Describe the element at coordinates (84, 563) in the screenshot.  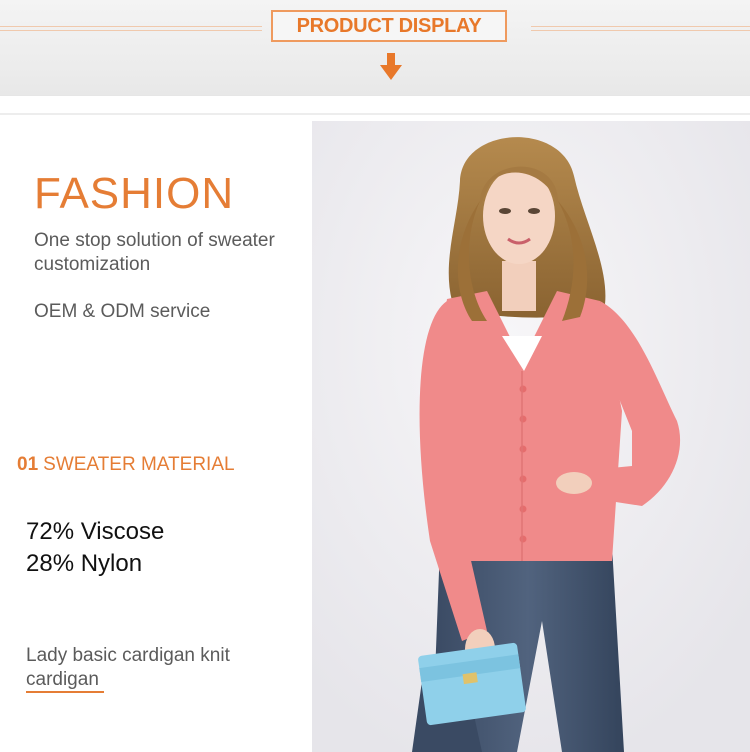
I see `composition-nylon: 28% Nylon` at that location.